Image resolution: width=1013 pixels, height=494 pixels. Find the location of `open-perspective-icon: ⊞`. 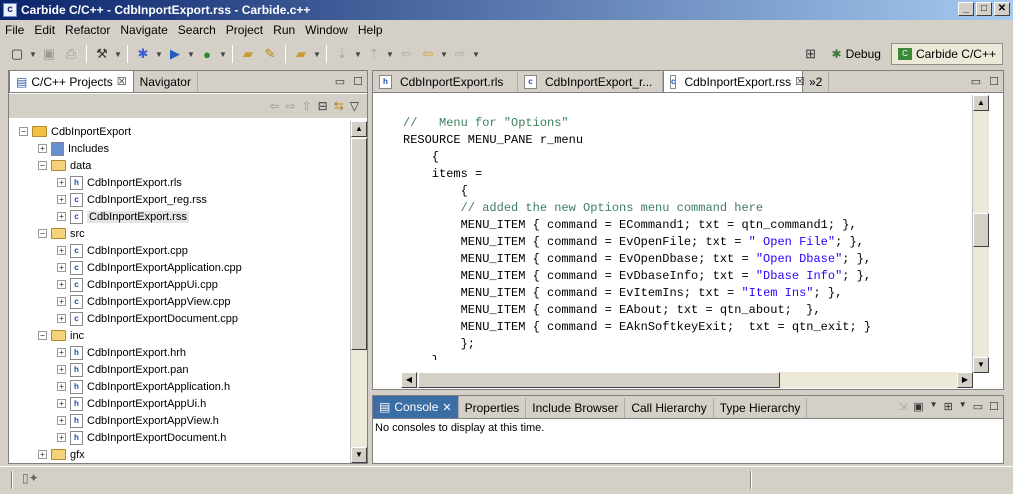

open-perspective-icon: ⊞ is located at coordinates (811, 54).